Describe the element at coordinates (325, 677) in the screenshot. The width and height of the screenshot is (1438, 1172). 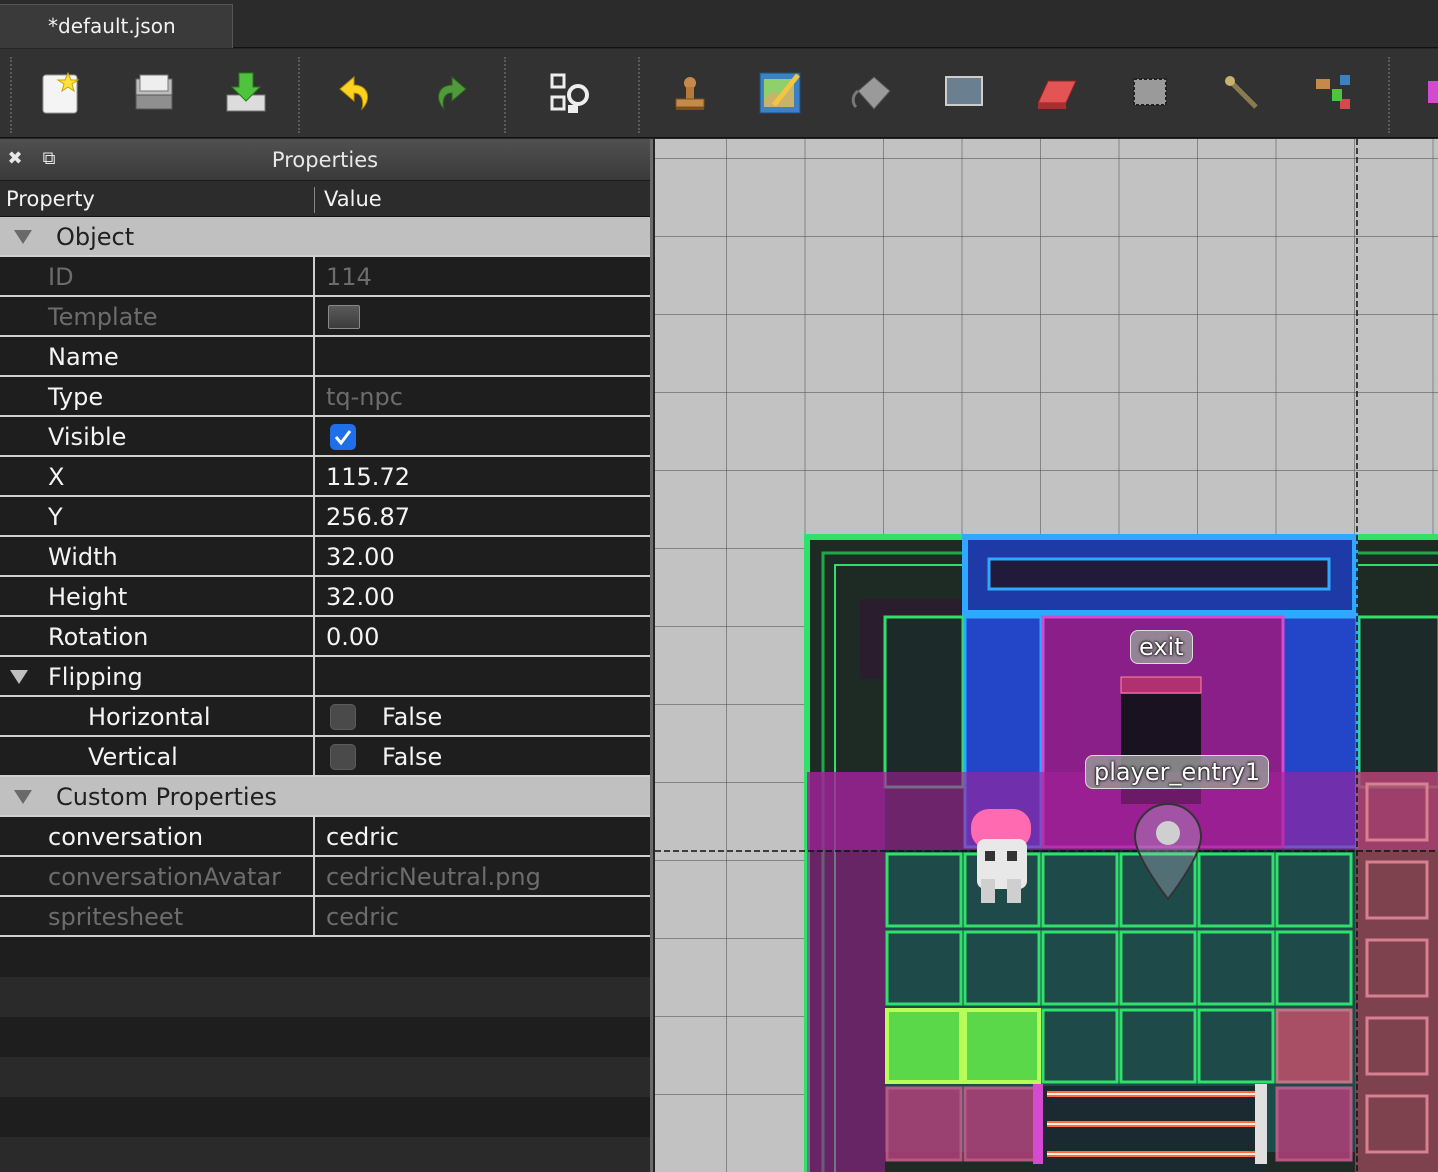
I see `property-row-flipping: Flipping` at that location.